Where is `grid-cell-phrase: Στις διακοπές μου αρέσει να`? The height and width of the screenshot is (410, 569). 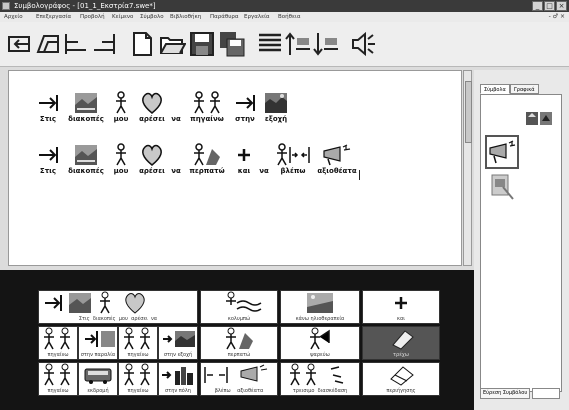 grid-cell-phrase: Στις διακοπές μου αρέσει να is located at coordinates (118, 307).